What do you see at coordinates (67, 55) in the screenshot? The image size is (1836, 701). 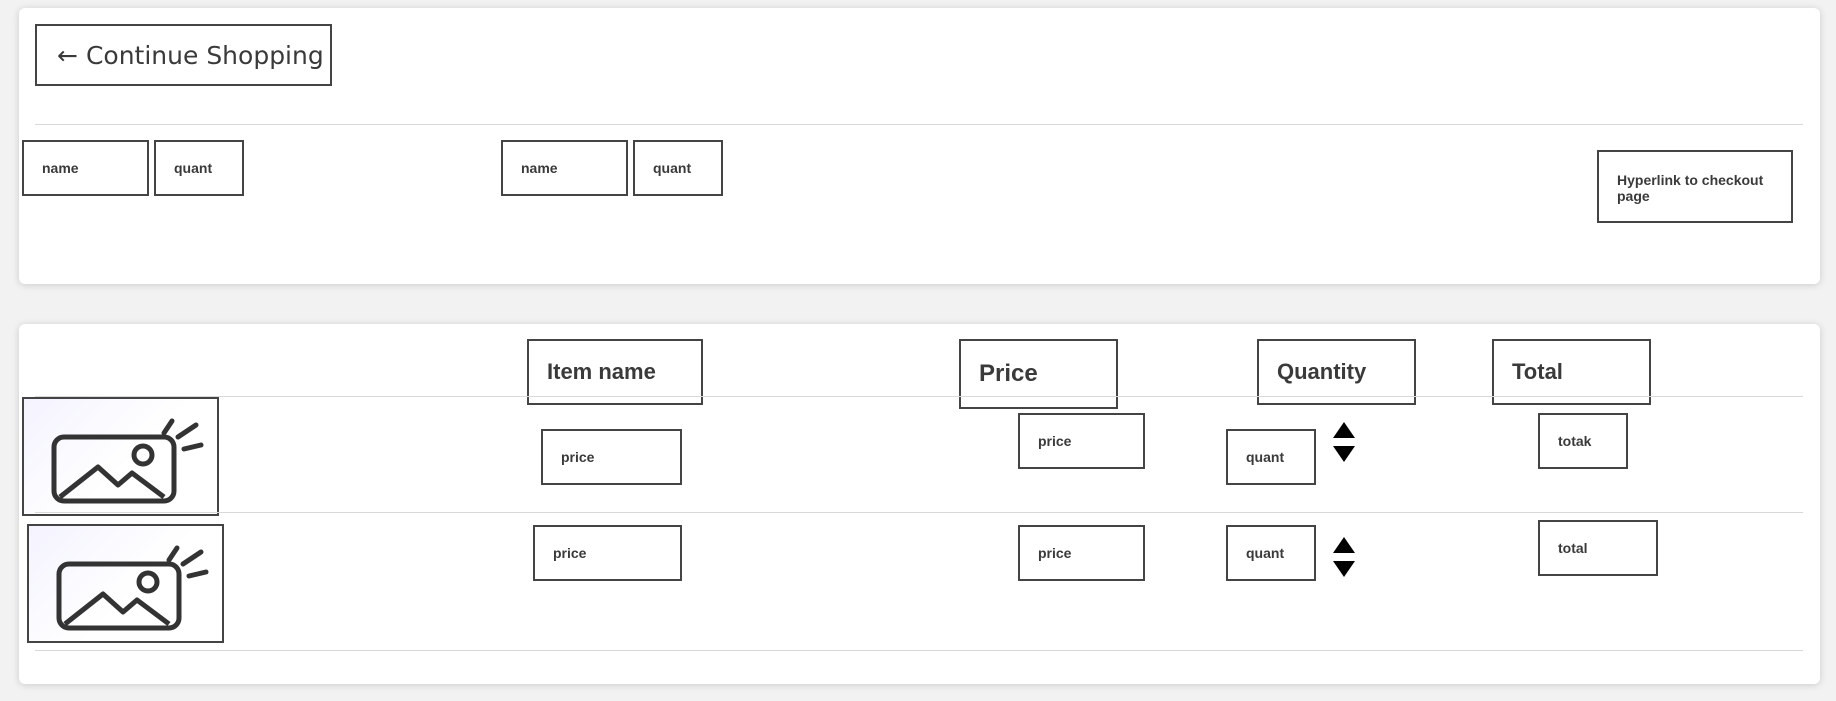 I see `arrow-left-icon: ←` at bounding box center [67, 55].